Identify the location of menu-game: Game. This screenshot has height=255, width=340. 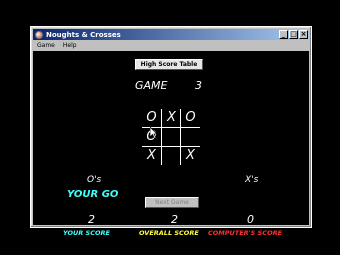
(46, 45).